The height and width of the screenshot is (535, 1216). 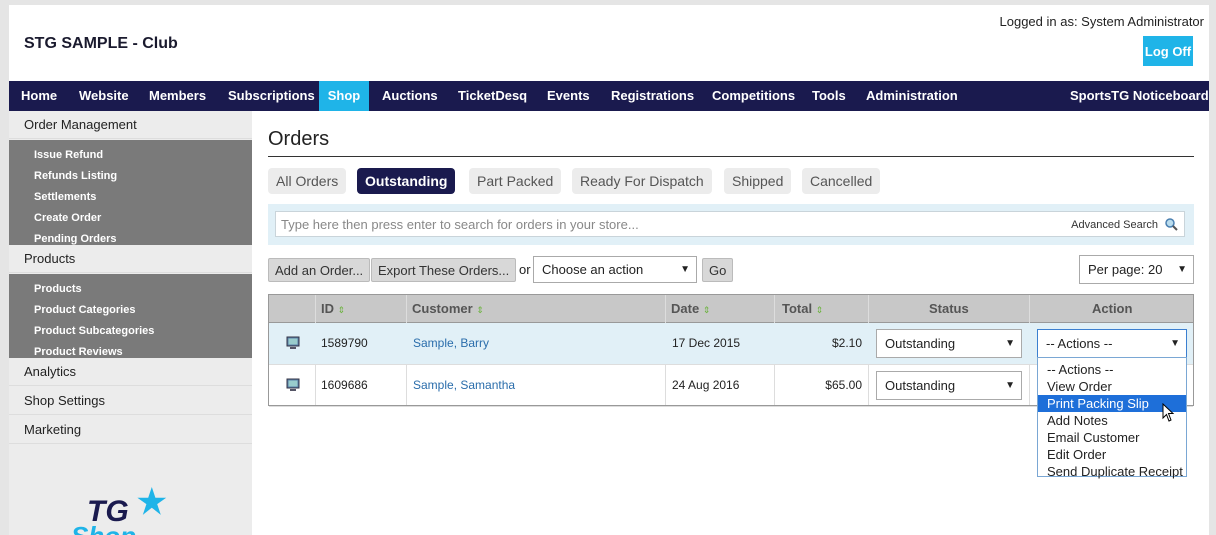 I want to click on actions-select: -- Actions -- ▼, so click(x=1112, y=343).